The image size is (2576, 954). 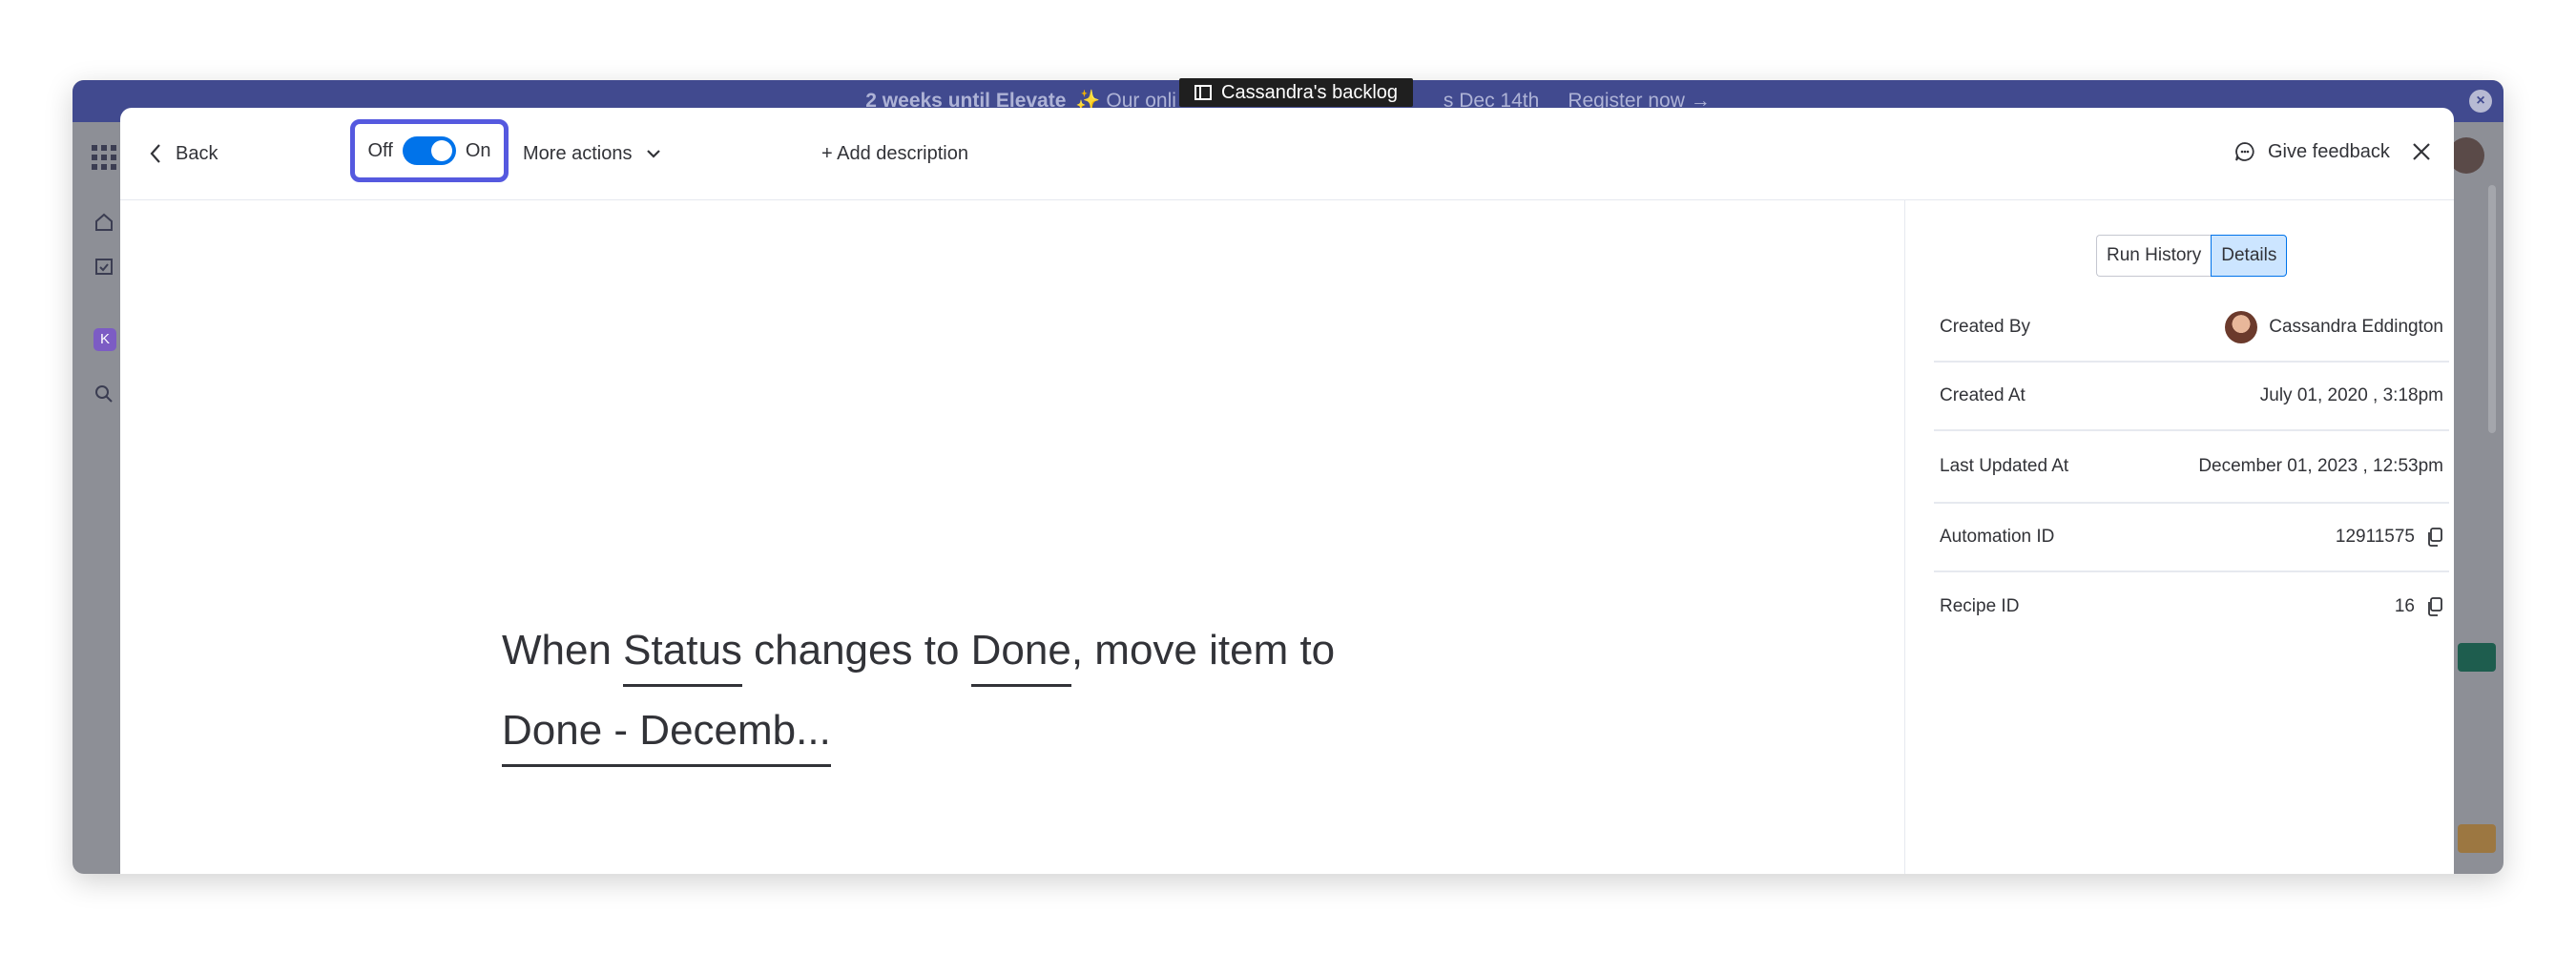 What do you see at coordinates (1203, 650) in the screenshot?
I see `recipe-text: , move item to` at bounding box center [1203, 650].